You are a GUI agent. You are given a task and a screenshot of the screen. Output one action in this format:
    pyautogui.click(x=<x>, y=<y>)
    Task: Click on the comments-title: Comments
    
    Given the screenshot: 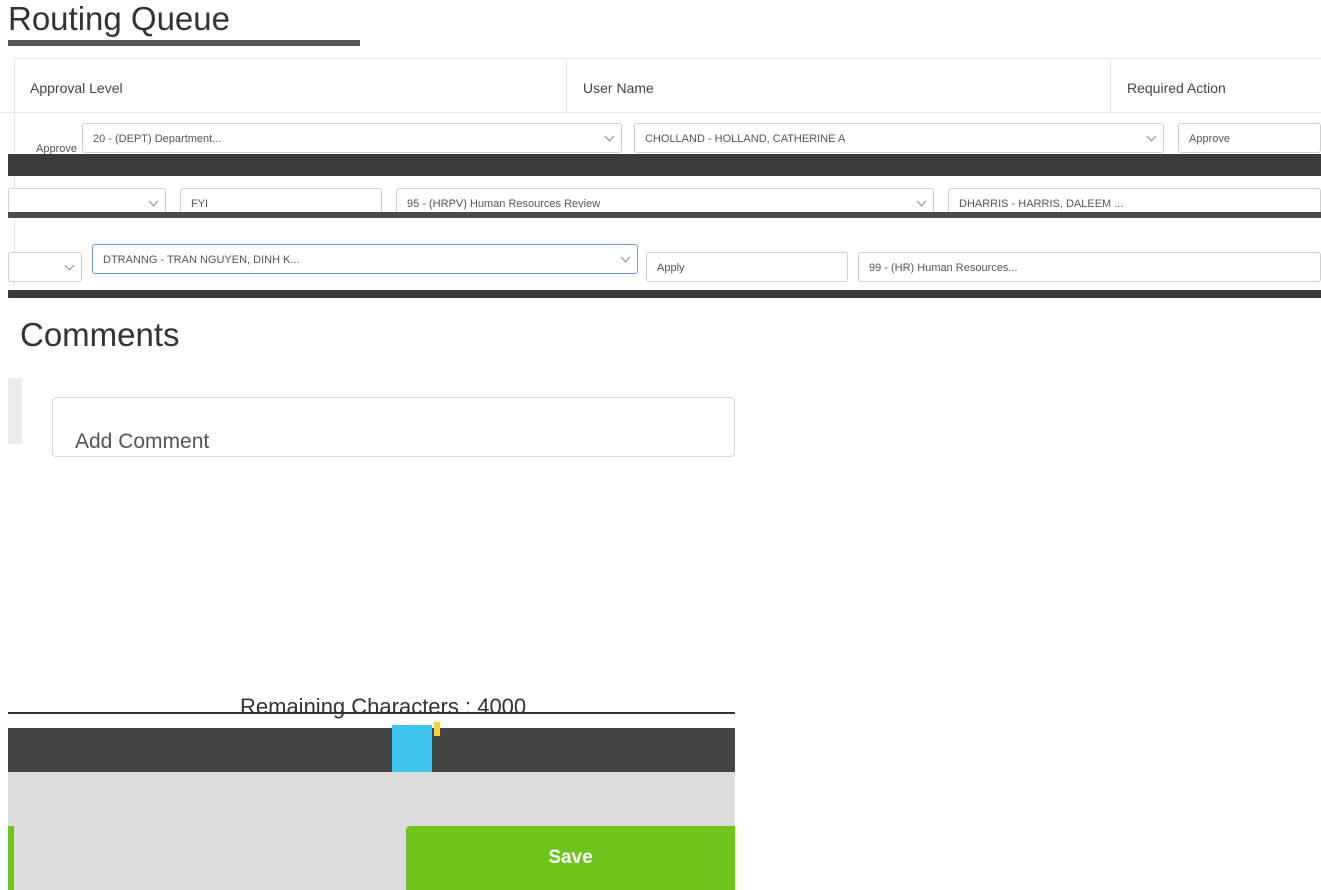 What is the action you would take?
    pyautogui.click(x=100, y=334)
    